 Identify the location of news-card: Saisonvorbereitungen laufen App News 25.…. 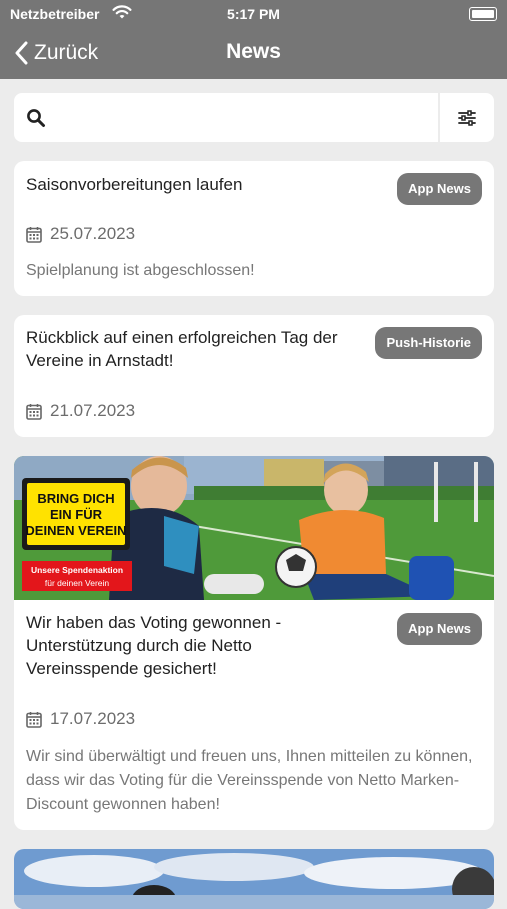
(254, 228).